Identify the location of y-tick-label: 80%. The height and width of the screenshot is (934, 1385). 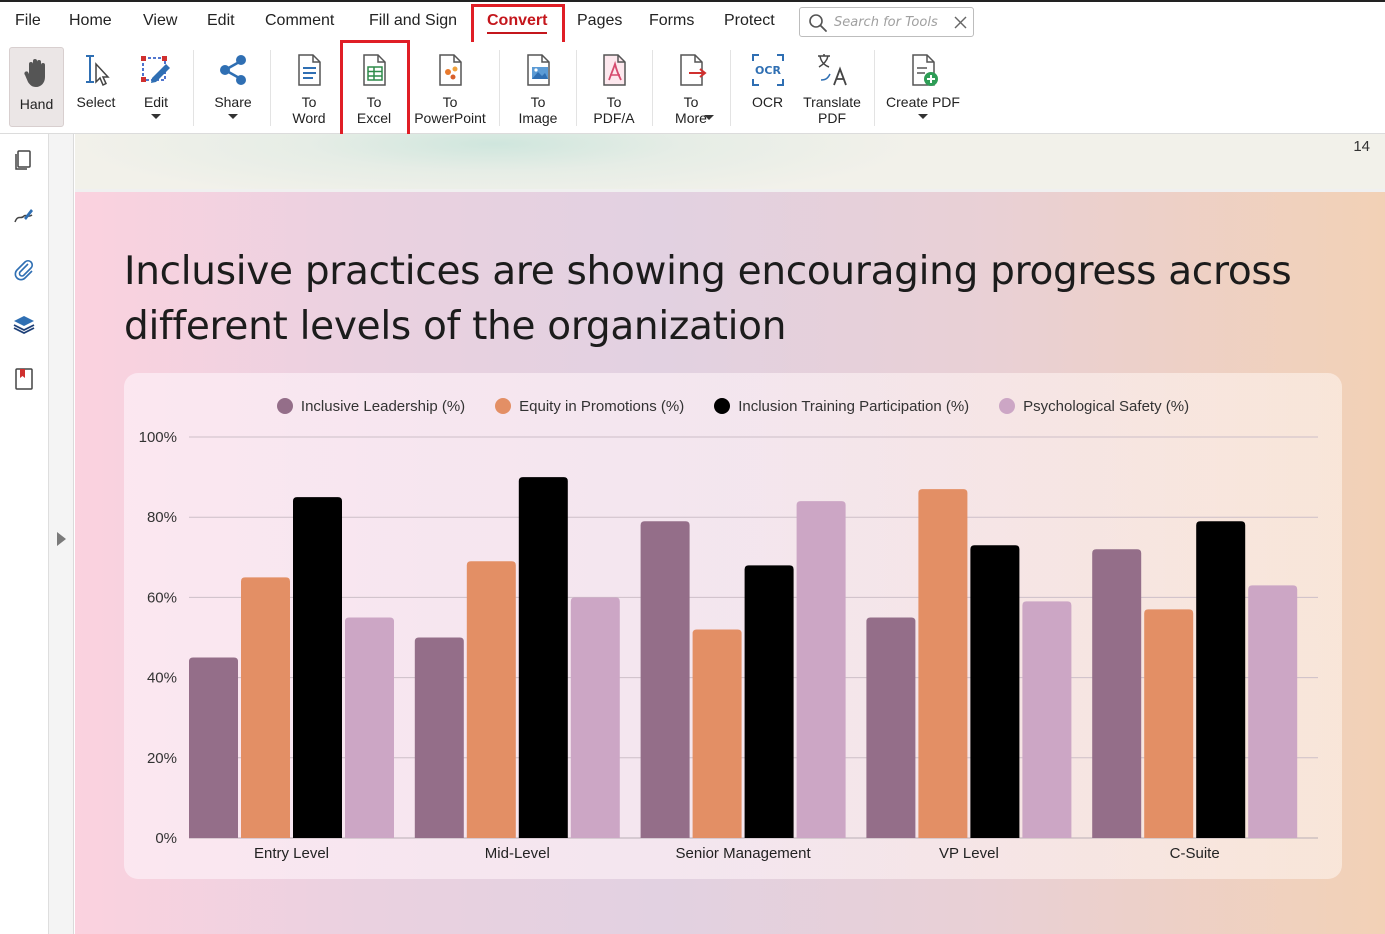
(162, 517).